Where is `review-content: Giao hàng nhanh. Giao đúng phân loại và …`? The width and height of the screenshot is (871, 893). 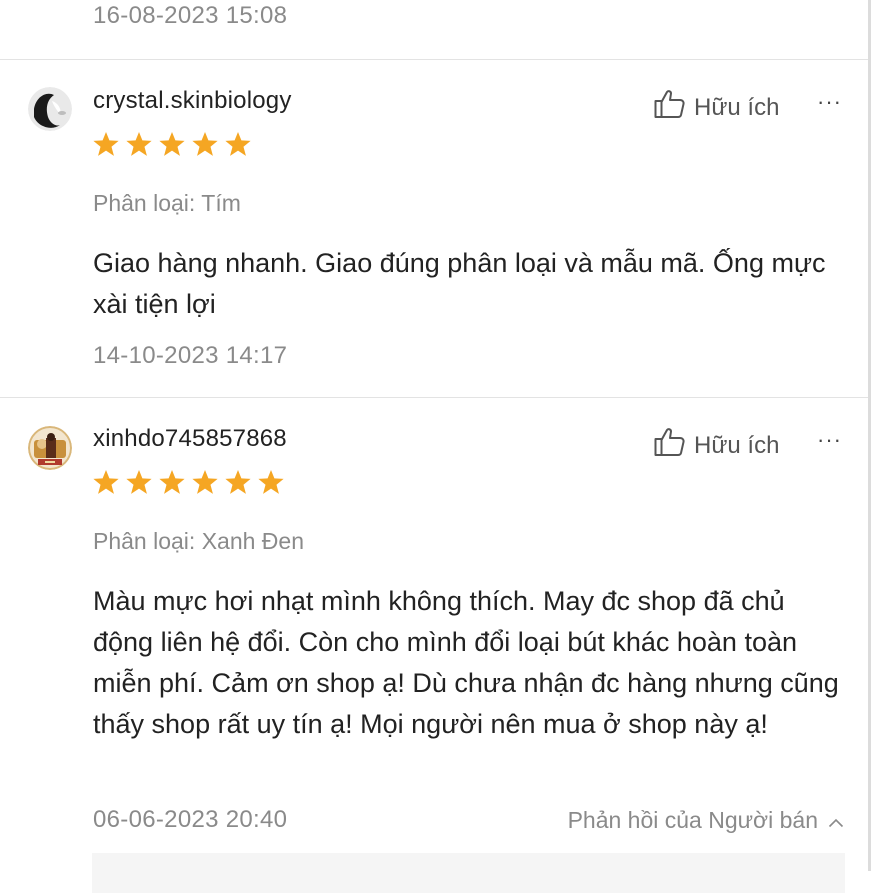
review-content: Giao hàng nhanh. Giao đúng phân loại và … is located at coordinates (459, 283).